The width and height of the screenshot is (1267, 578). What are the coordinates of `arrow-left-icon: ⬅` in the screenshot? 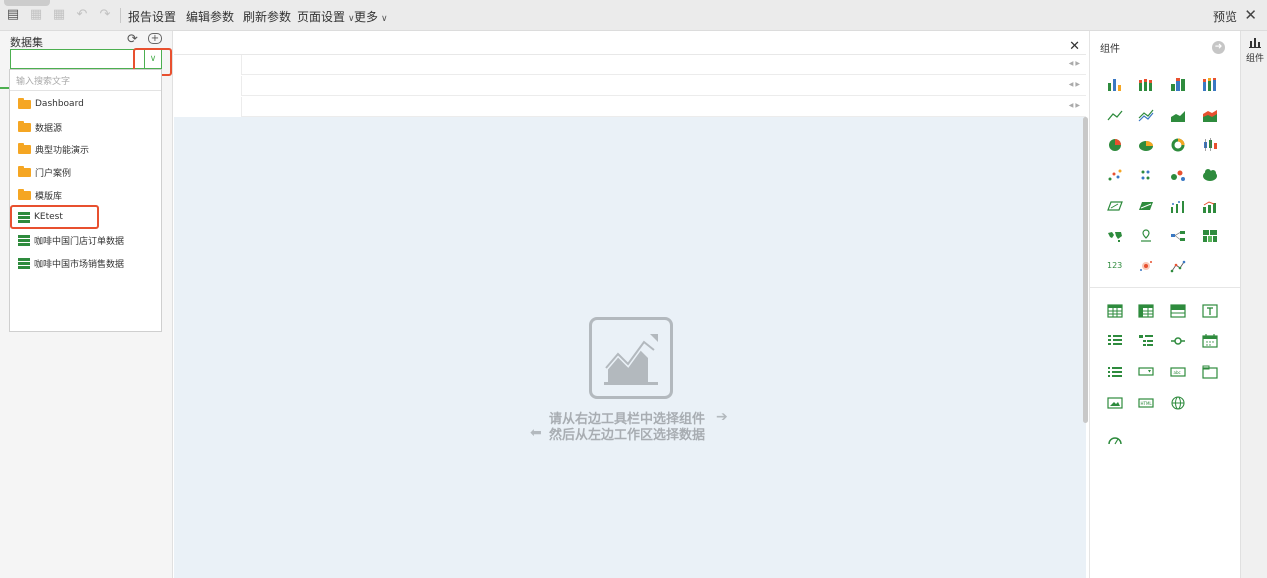 It's located at (536, 433).